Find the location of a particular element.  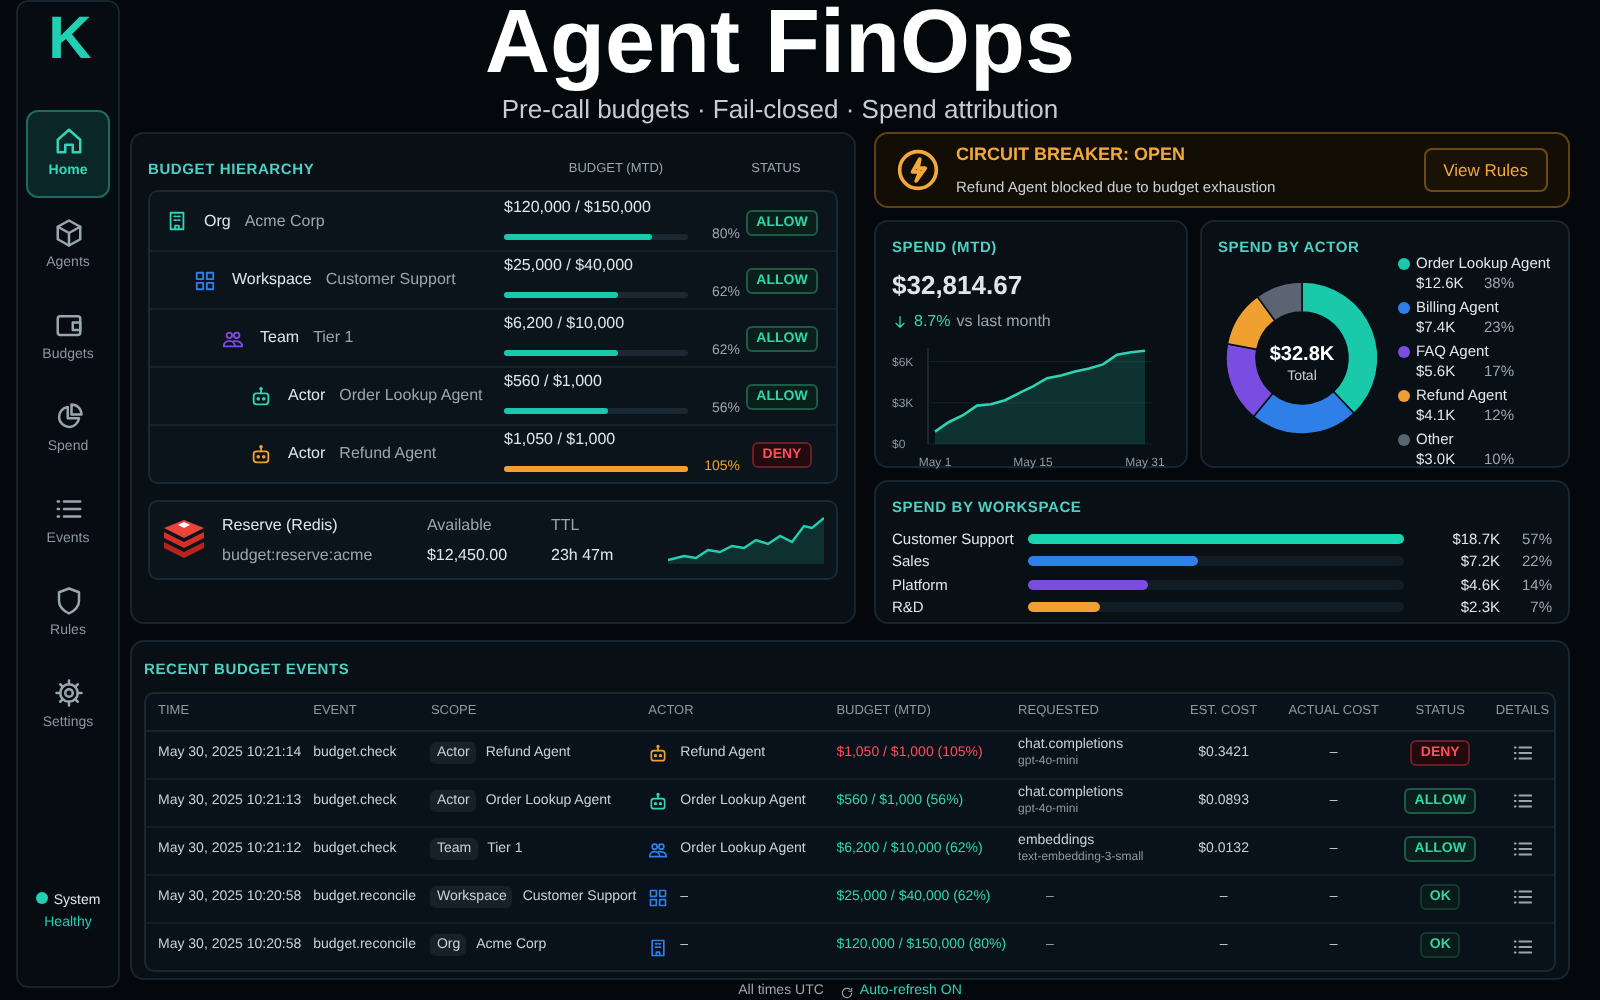

reserve-key: budget:reserve:acme is located at coordinates (297, 555).